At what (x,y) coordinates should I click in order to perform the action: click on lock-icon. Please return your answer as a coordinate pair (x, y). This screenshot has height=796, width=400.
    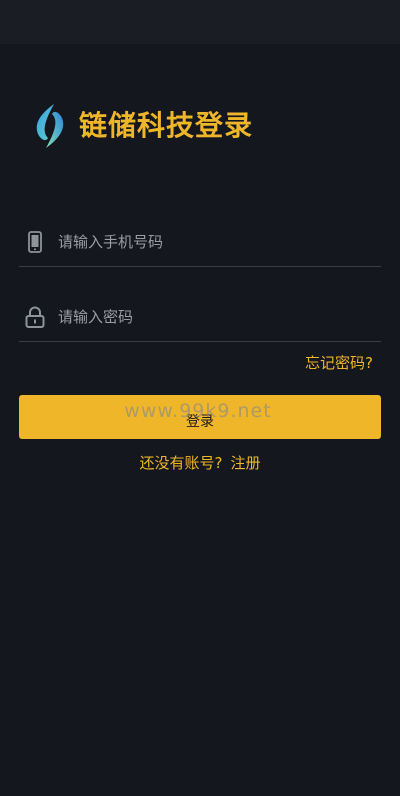
    Looking at the image, I should click on (35, 317).